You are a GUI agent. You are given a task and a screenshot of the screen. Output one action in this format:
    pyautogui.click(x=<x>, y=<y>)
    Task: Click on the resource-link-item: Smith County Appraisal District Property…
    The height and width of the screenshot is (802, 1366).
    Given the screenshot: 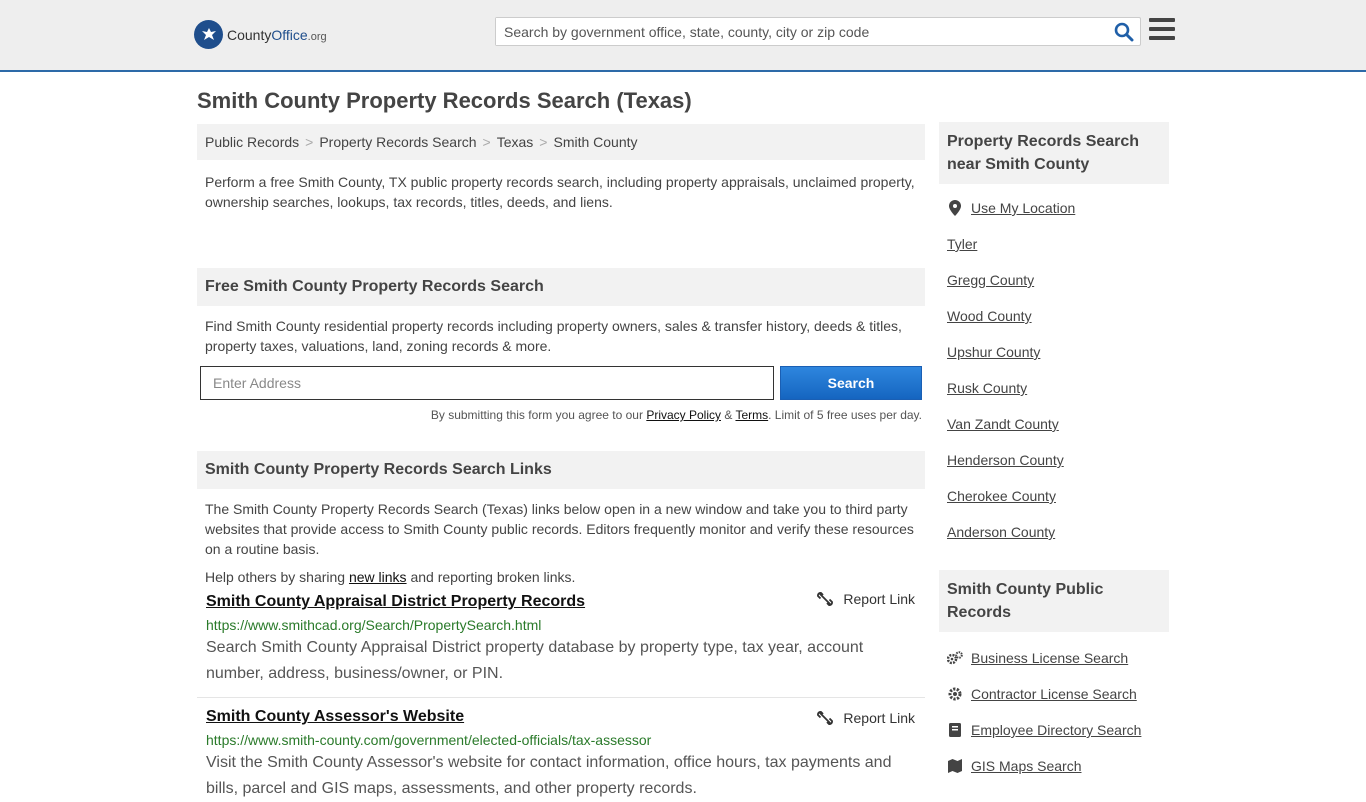 What is the action you would take?
    pyautogui.click(x=561, y=643)
    